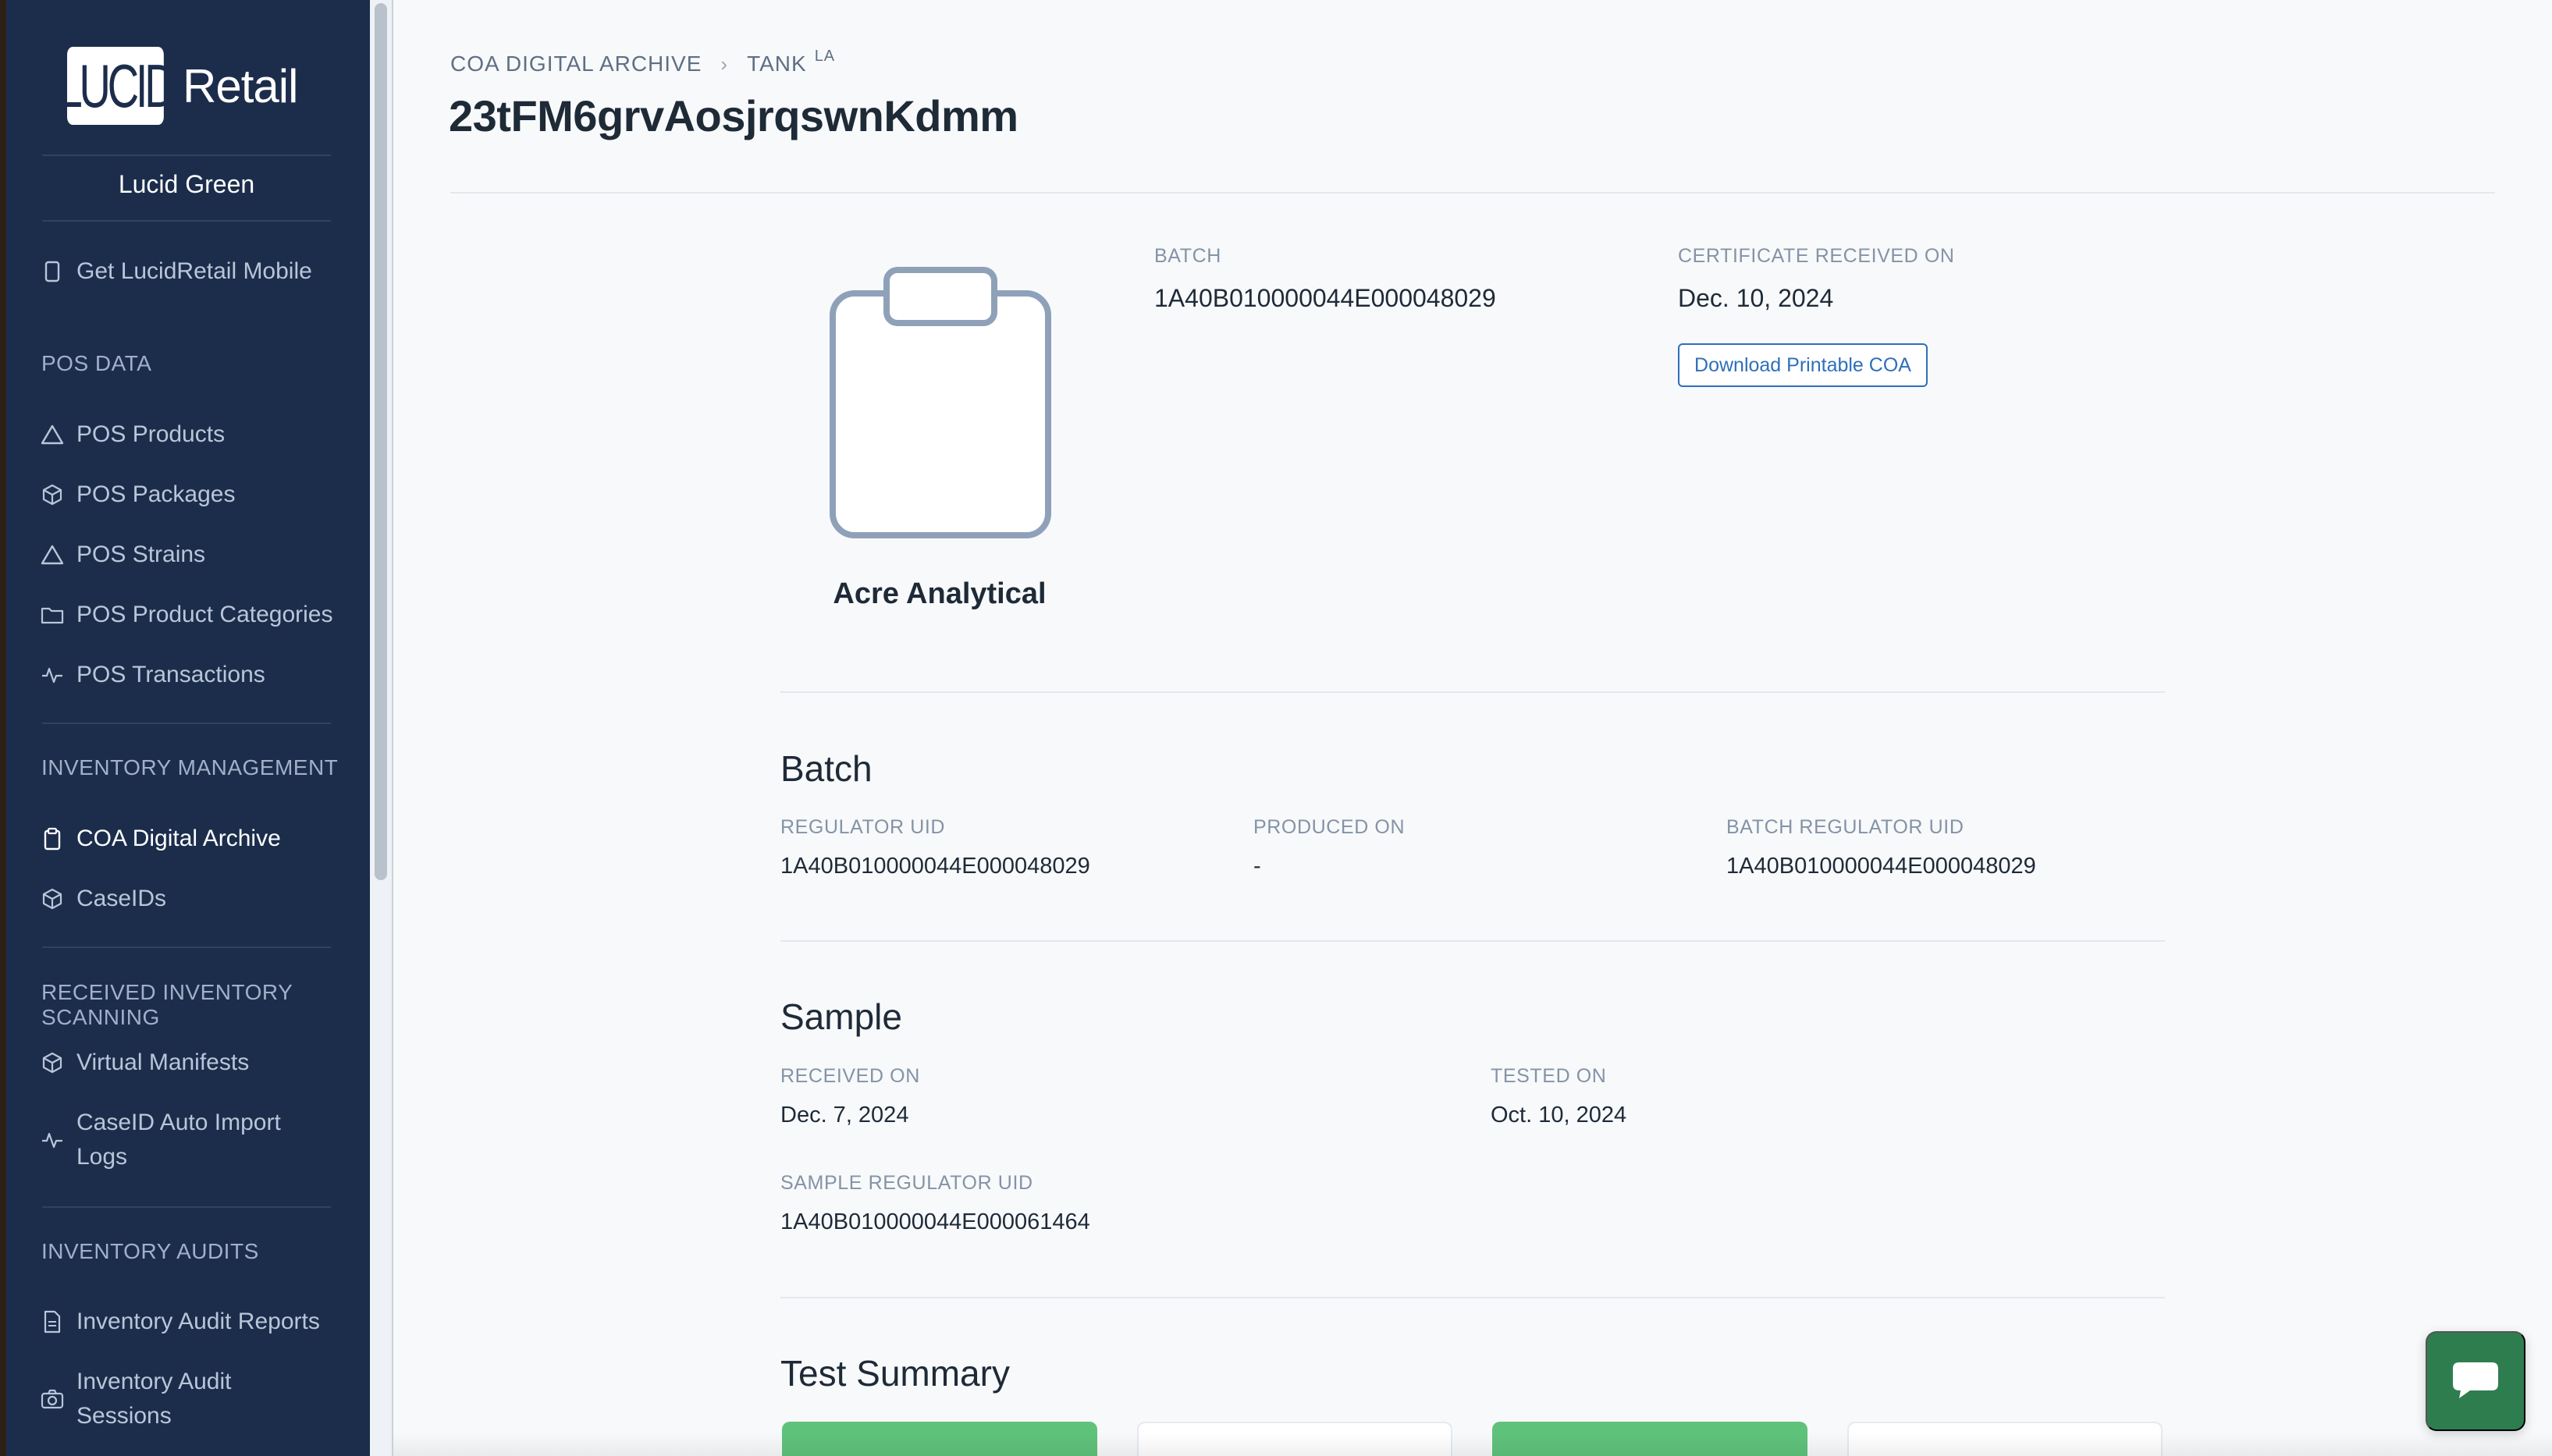 This screenshot has height=1456, width=2552. I want to click on sidebar-item-inventory-audit-reports: Inventory Audit Reports, so click(180, 1322).